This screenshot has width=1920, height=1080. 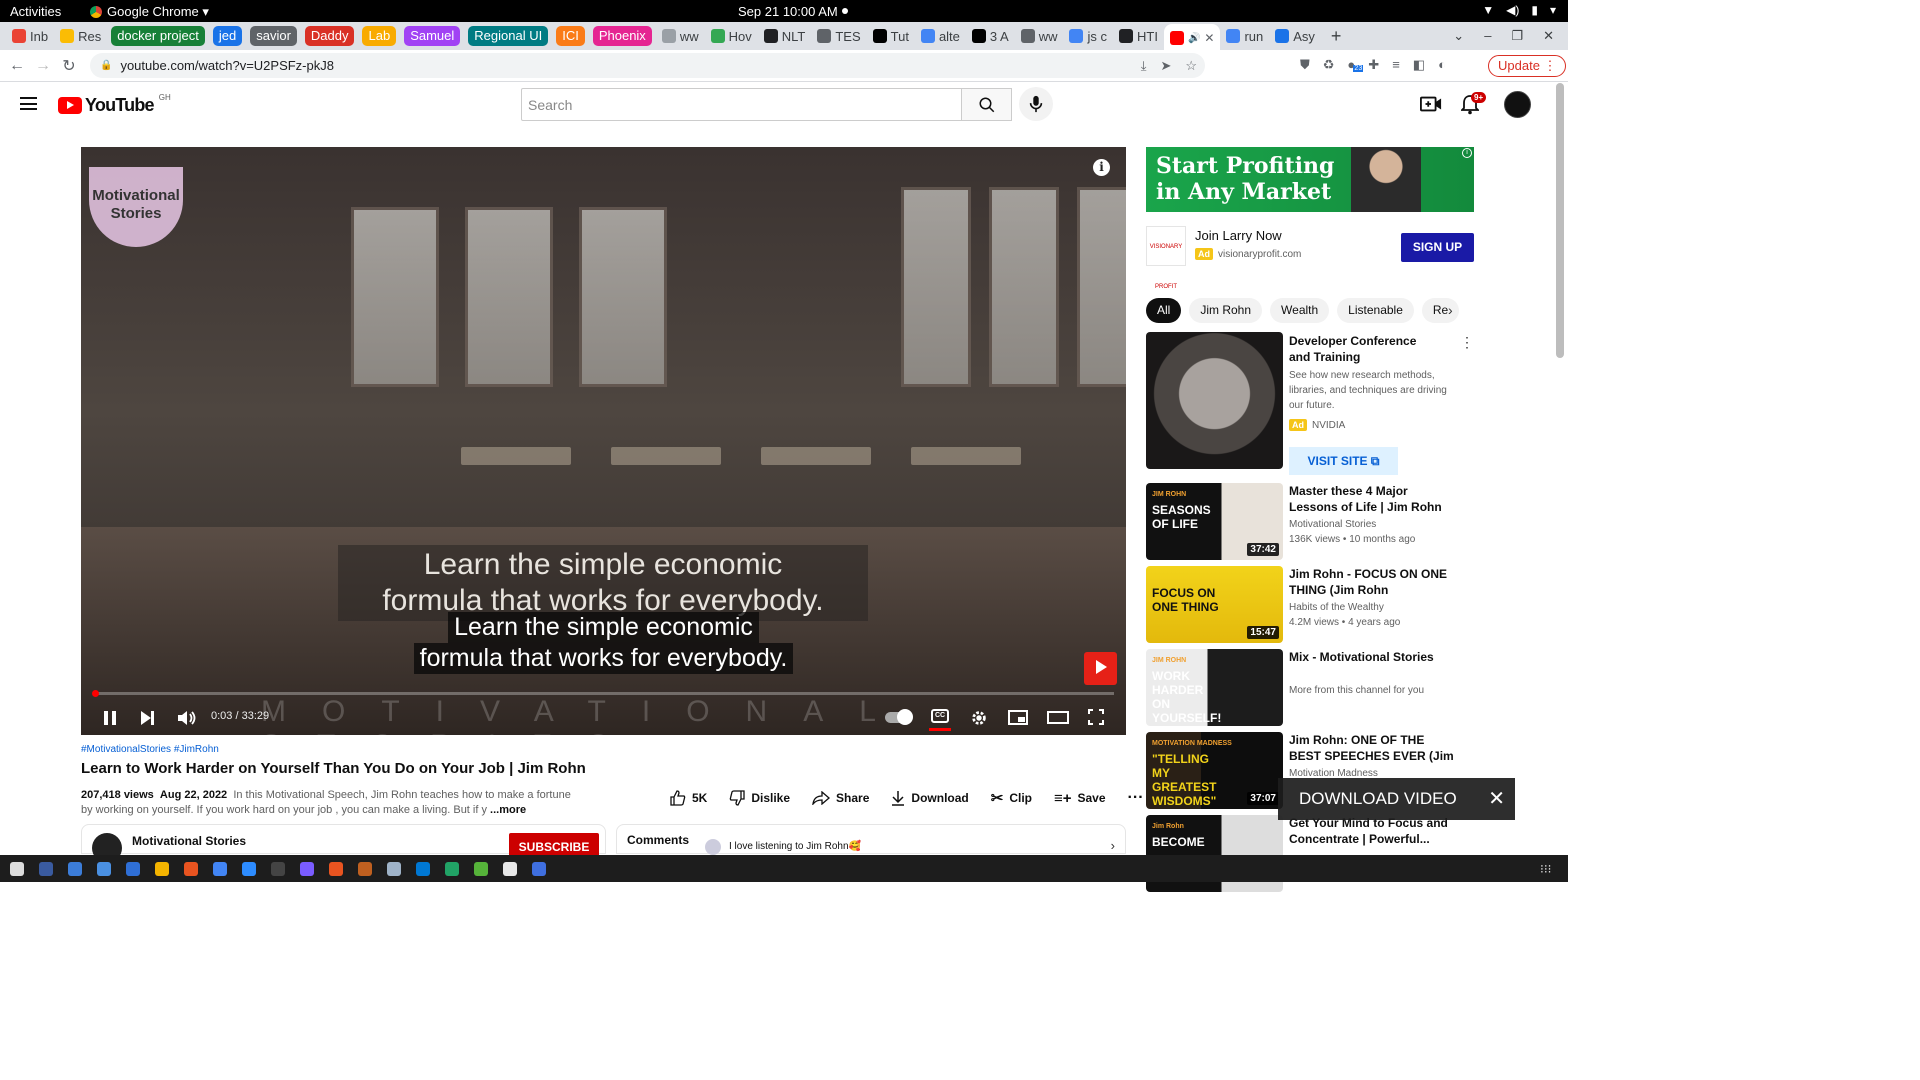 I want to click on ad-info-icon: i, so click(x=1467, y=153).